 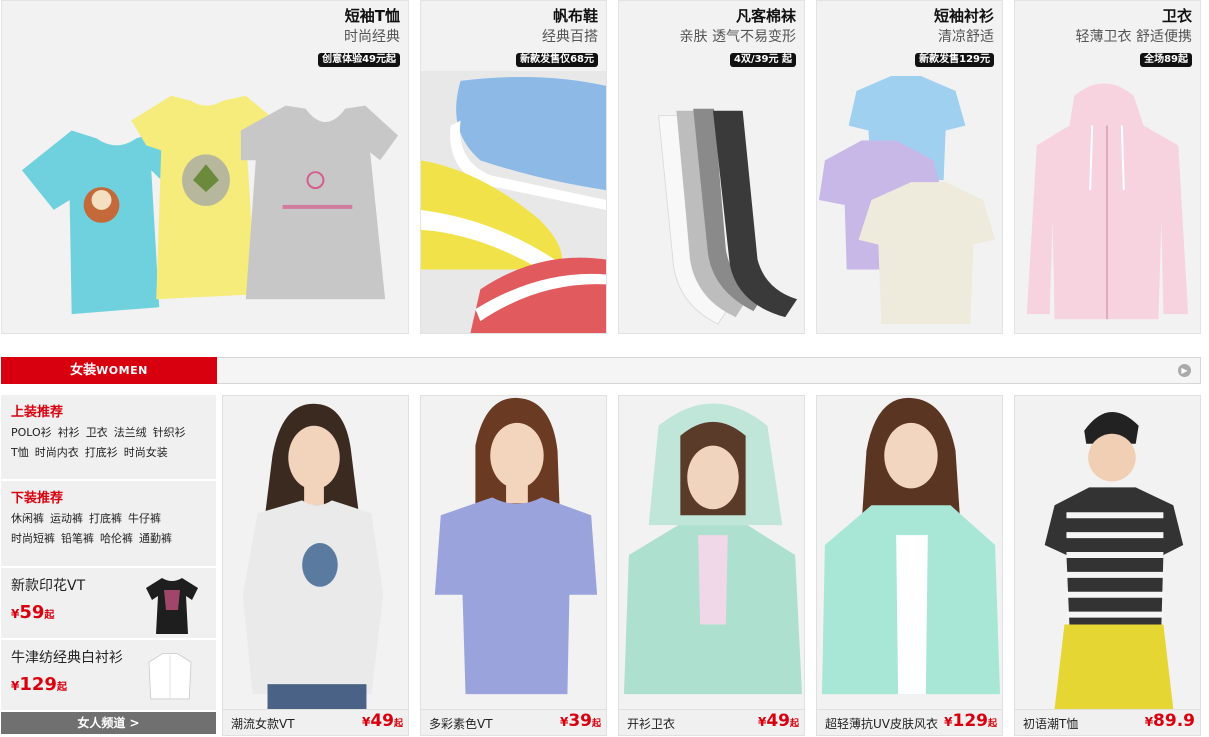 I want to click on promo-subtitle: 时尚经典, so click(x=372, y=37).